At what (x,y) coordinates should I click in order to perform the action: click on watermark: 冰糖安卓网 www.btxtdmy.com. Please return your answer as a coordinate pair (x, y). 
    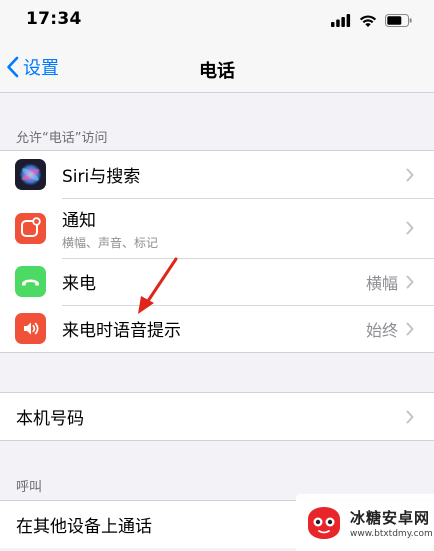
    Looking at the image, I should click on (365, 522).